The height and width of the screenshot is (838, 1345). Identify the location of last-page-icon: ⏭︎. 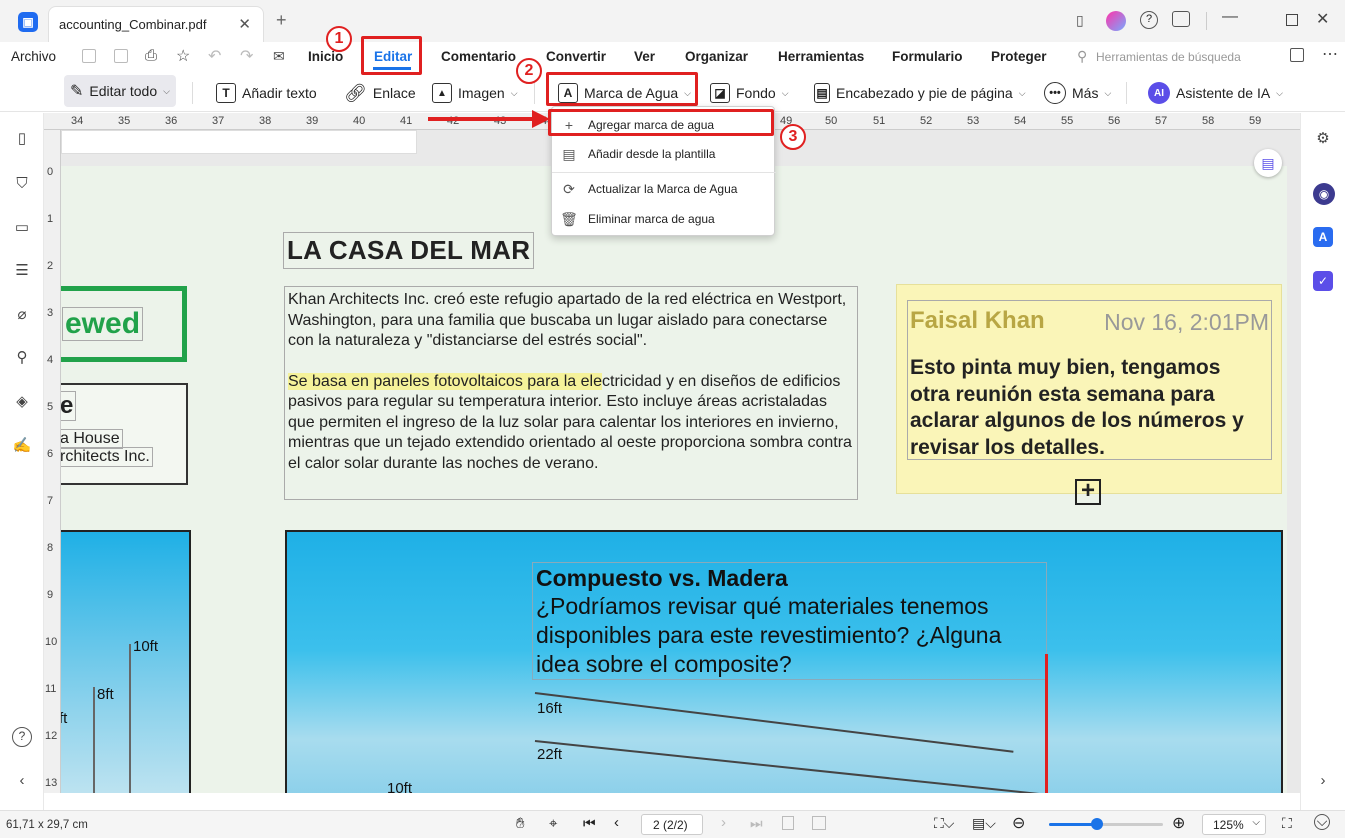
(756, 823).